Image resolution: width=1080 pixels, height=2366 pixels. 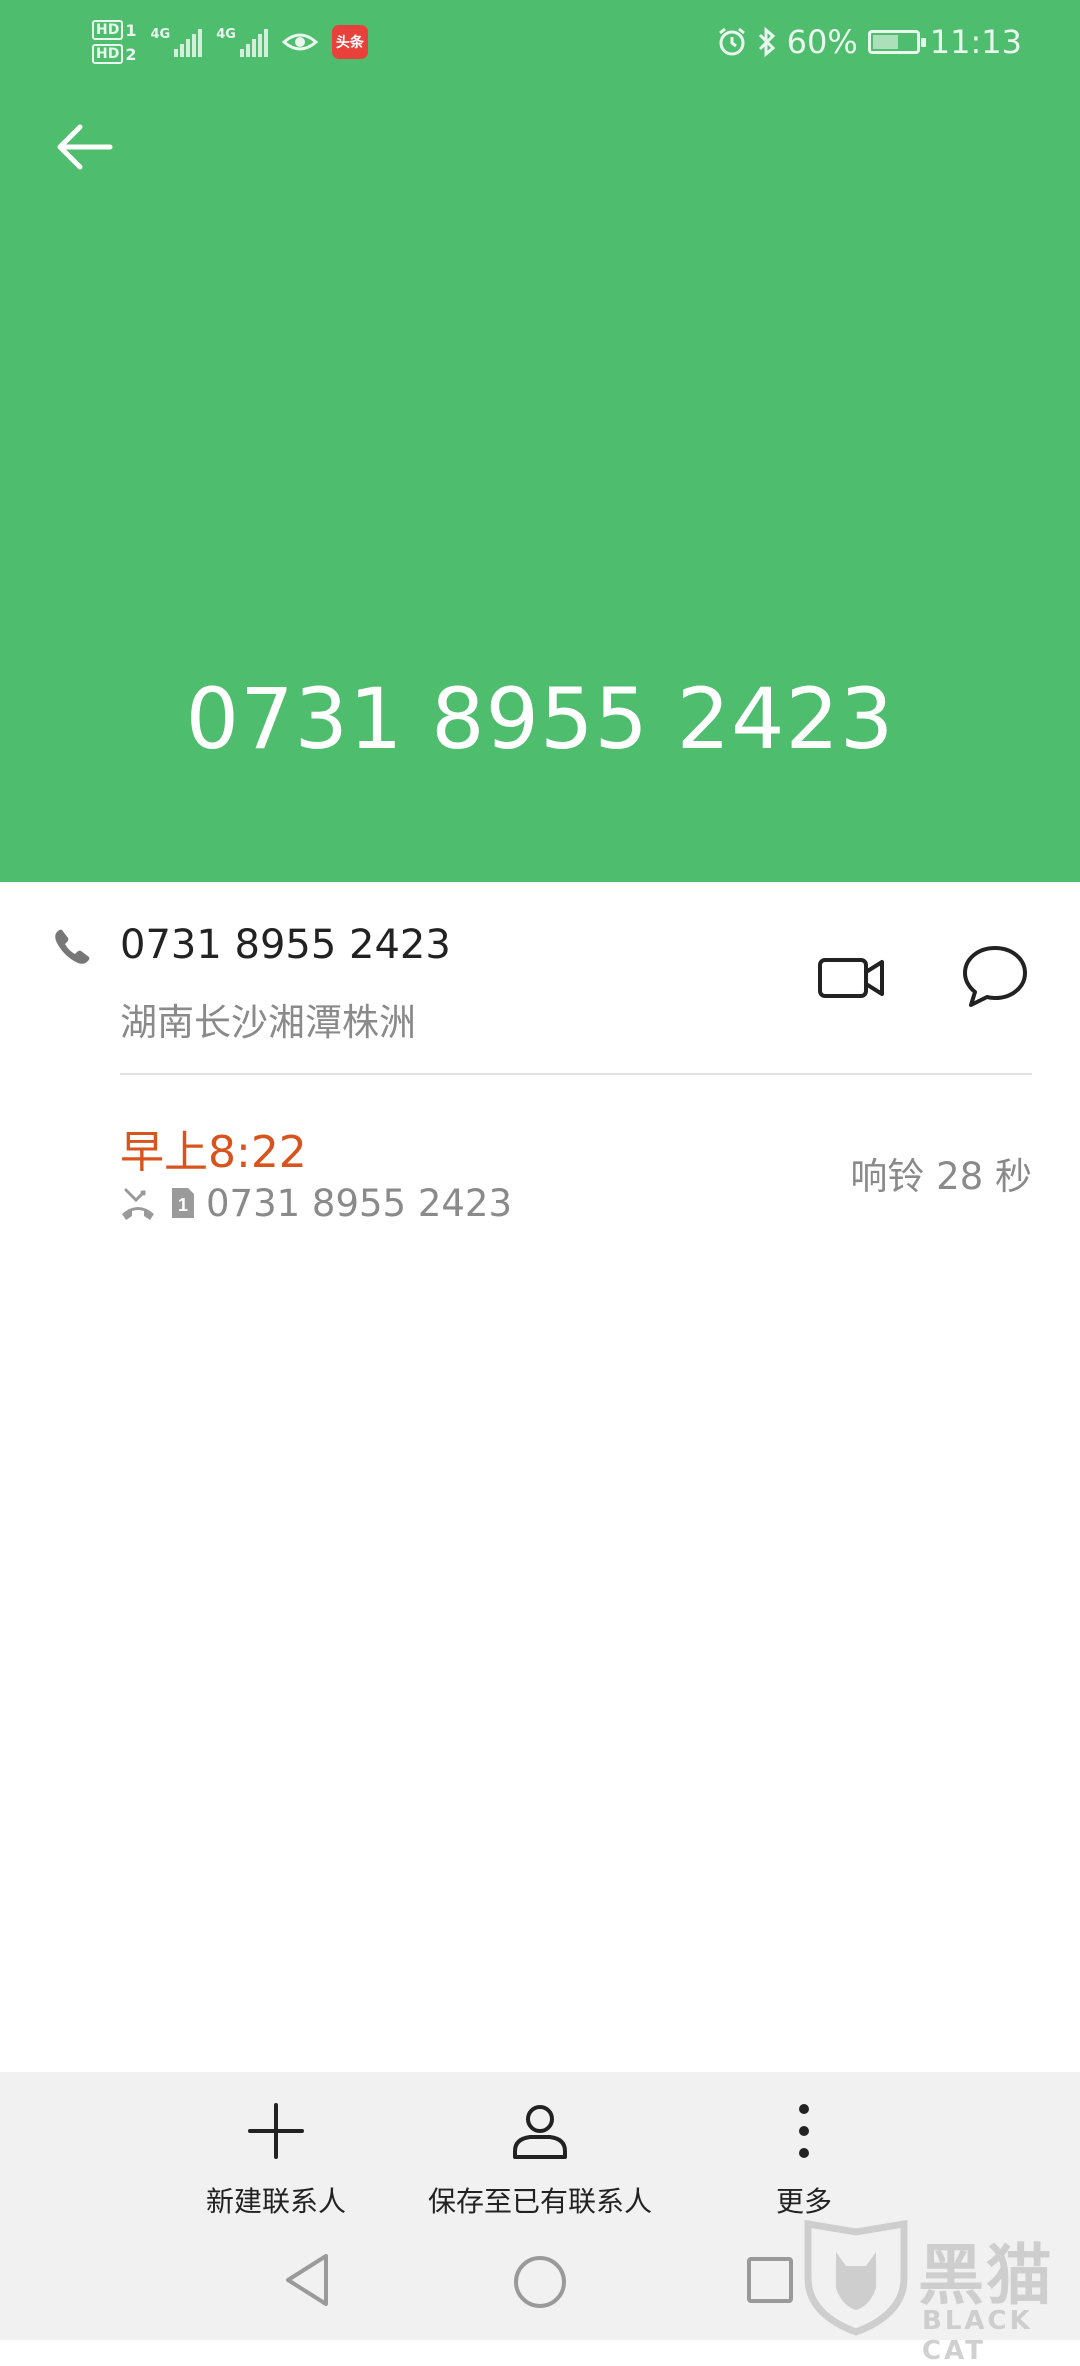 What do you see at coordinates (540, 2282) in the screenshot?
I see `nav-home-icon` at bounding box center [540, 2282].